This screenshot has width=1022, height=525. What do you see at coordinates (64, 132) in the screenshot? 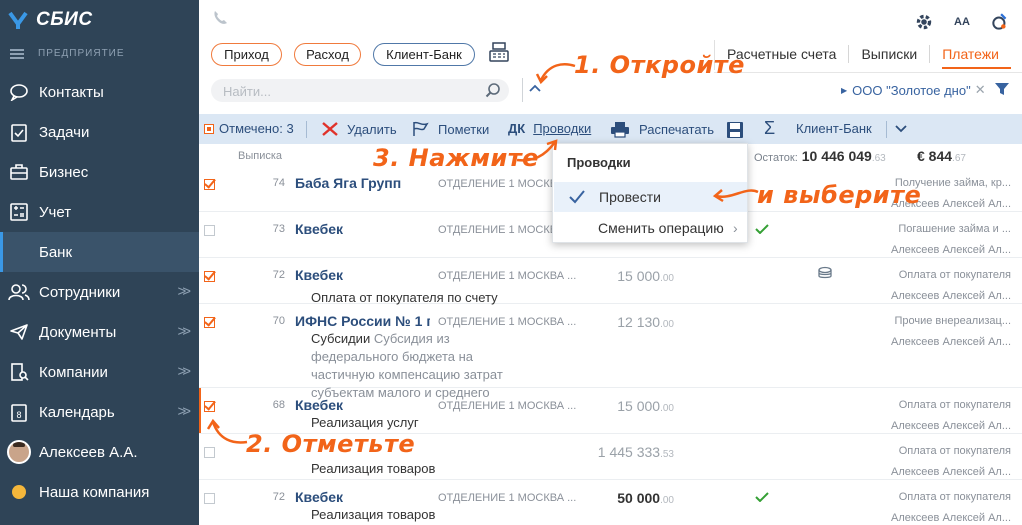
I see `sidebar-item-label: Задачи` at bounding box center [64, 132].